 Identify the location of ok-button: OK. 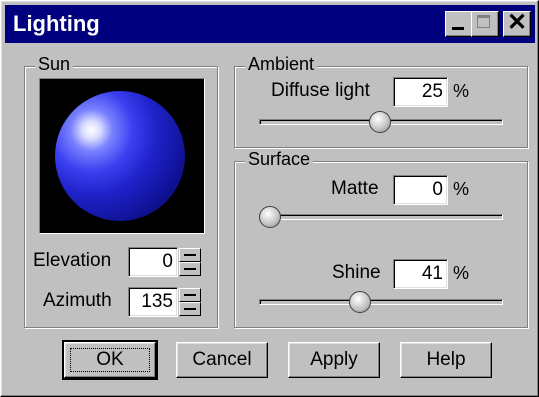
(110, 360).